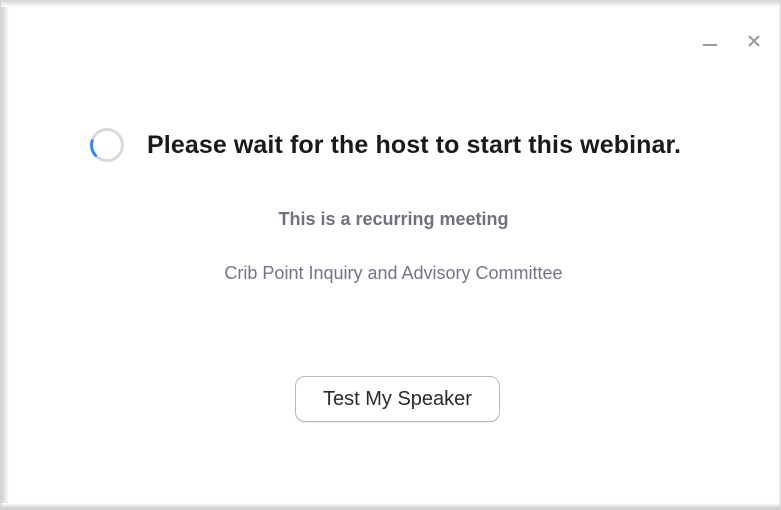  Describe the element at coordinates (390, 506) in the screenshot. I see `window-shadow-bottom` at that location.